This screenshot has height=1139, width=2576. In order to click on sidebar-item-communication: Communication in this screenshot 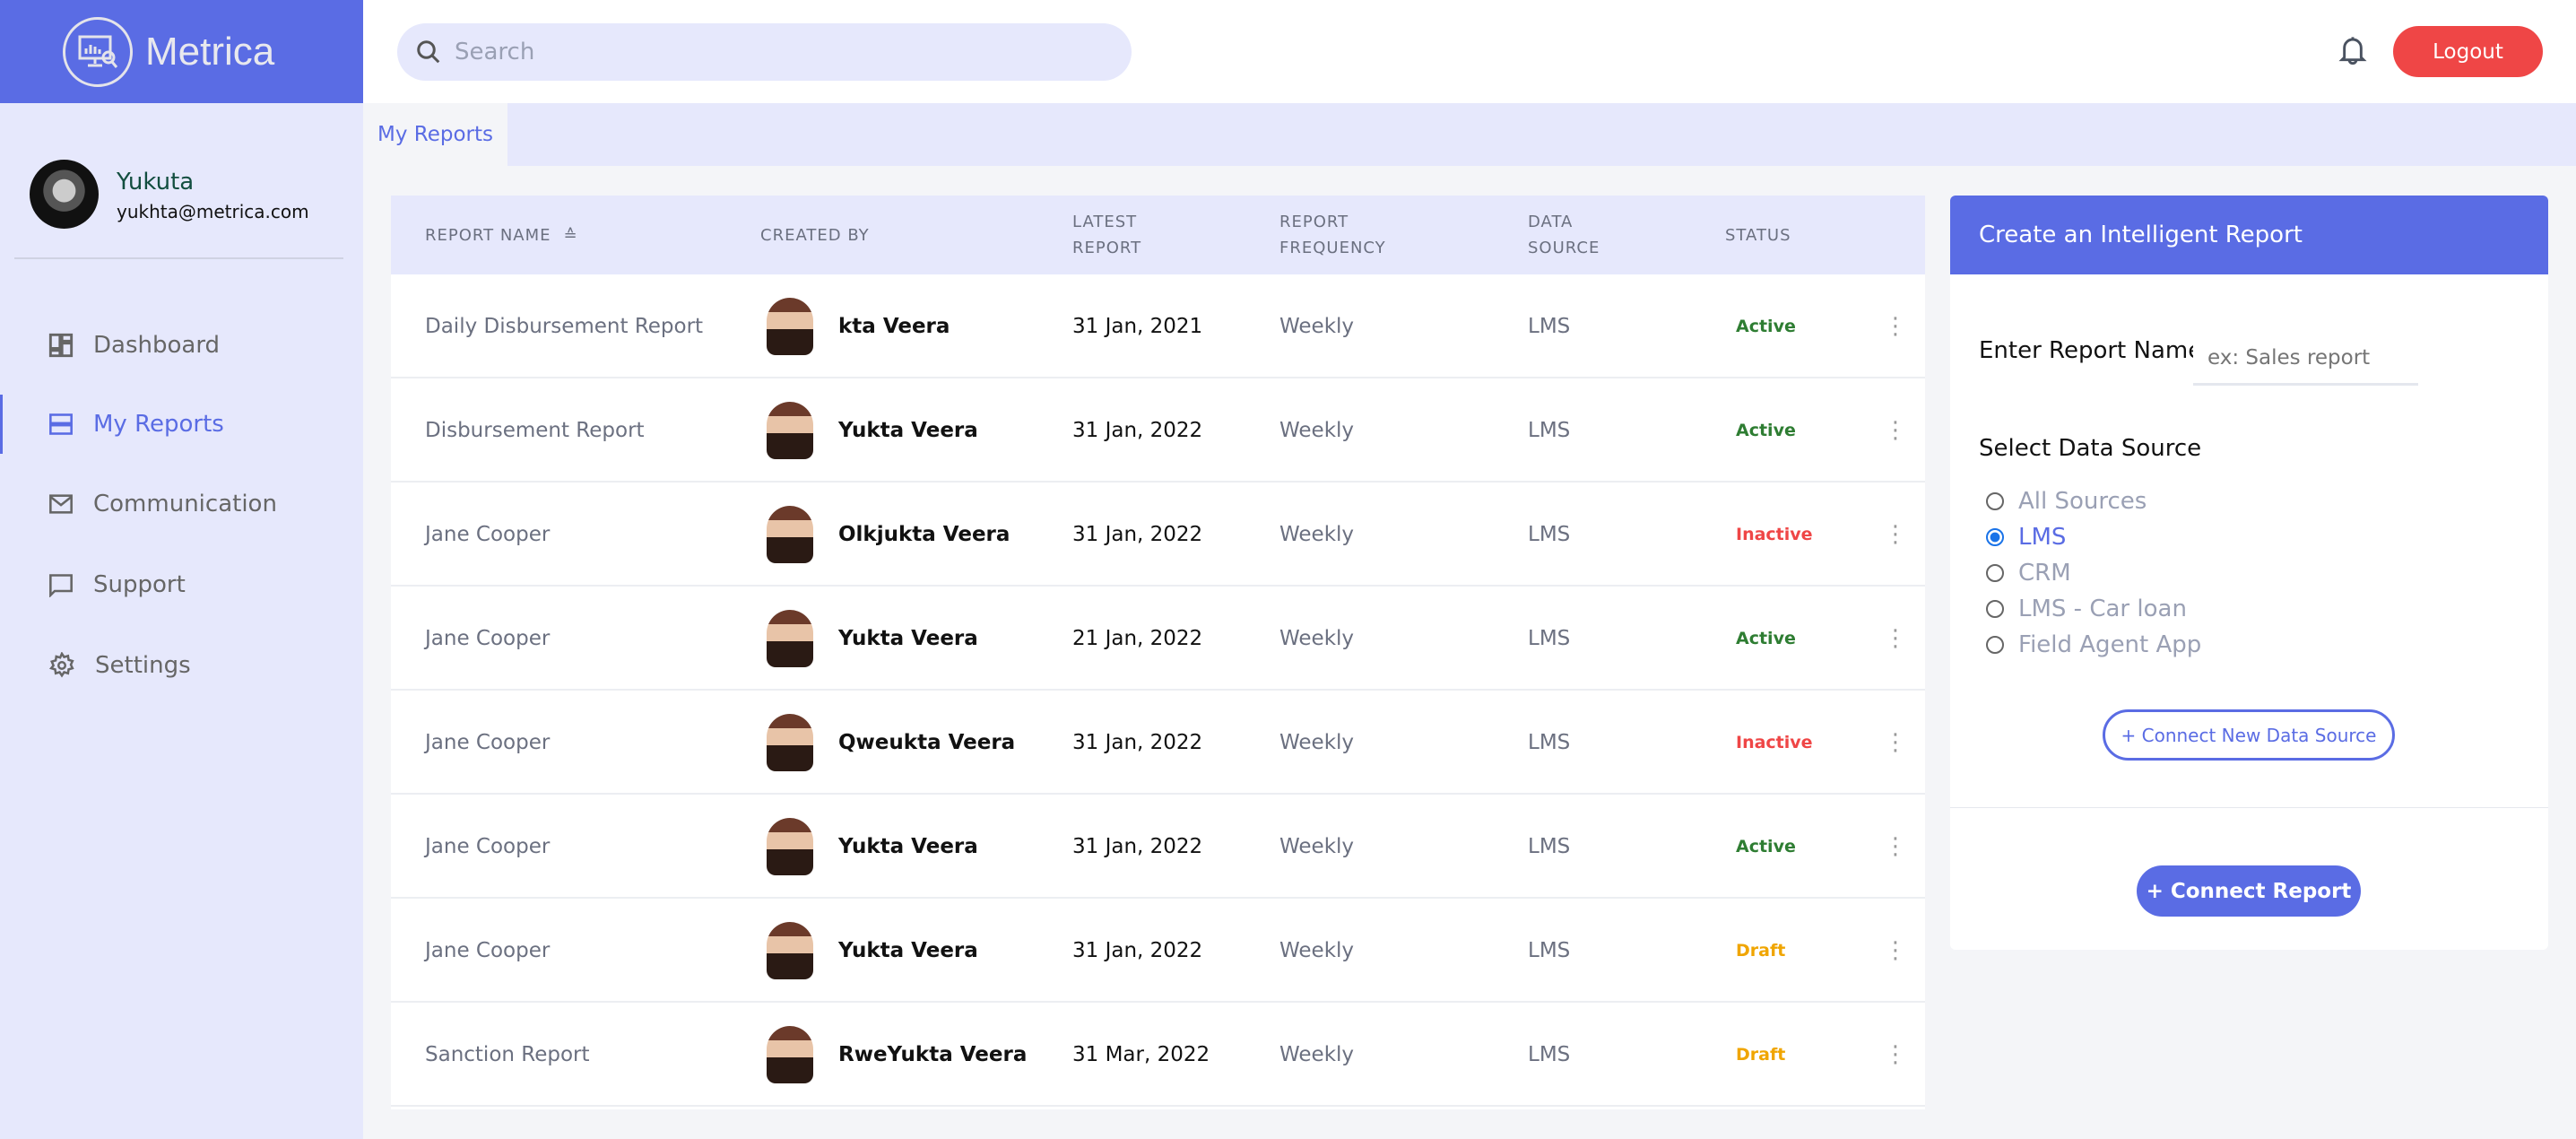, I will do `click(181, 504)`.